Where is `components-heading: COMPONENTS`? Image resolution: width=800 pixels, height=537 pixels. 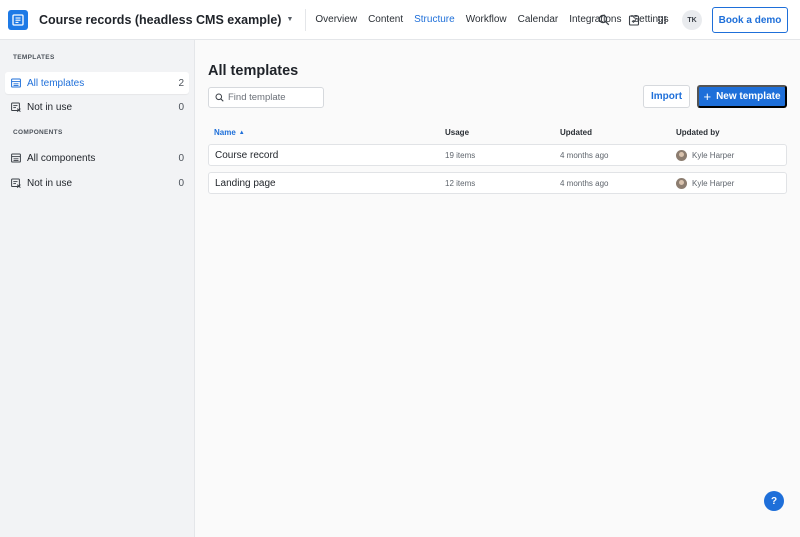 components-heading: COMPONENTS is located at coordinates (38, 132).